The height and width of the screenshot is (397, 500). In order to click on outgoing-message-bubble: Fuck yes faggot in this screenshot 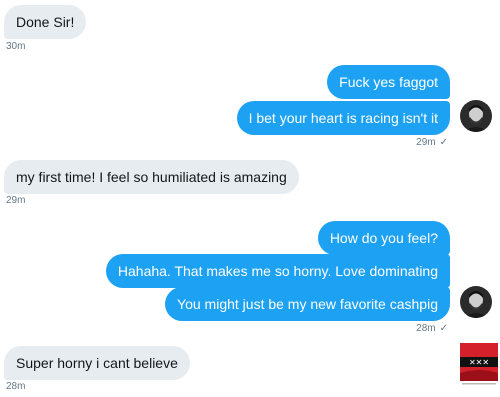, I will do `click(388, 82)`.